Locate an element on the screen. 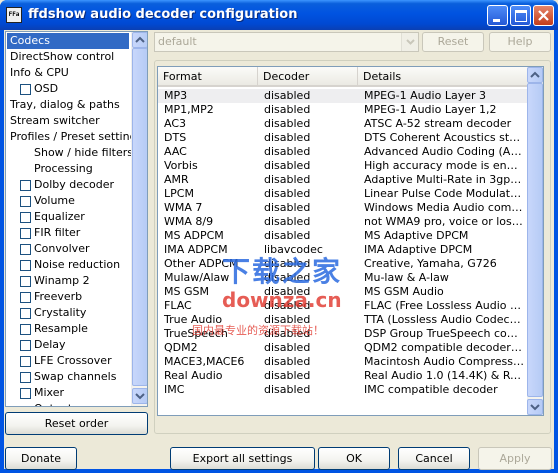 This screenshot has height=473, width=558. tree-item: Swap channels is located at coordinates (75, 377).